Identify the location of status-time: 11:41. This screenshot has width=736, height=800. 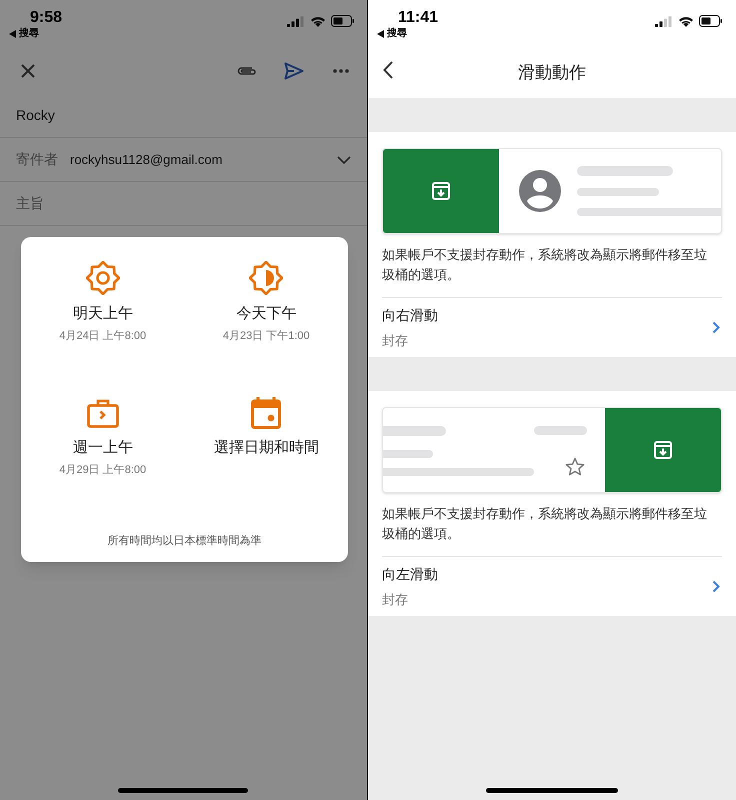
(418, 18).